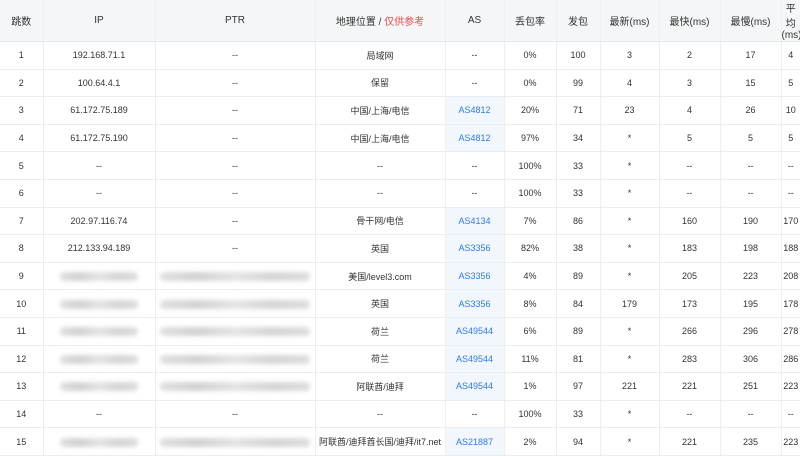 The image size is (800, 456). Describe the element at coordinates (22, 110) in the screenshot. I see `cell-hop: 3` at that location.